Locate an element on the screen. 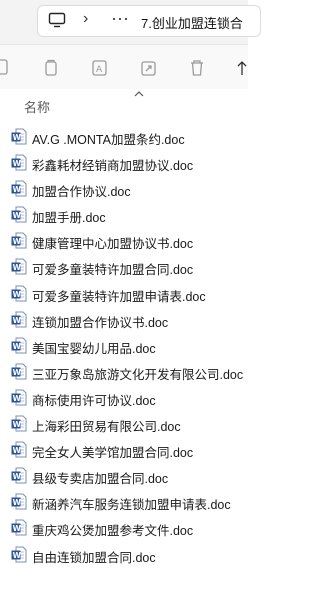 The width and height of the screenshot is (320, 605). copy-icon is located at coordinates (51, 70).